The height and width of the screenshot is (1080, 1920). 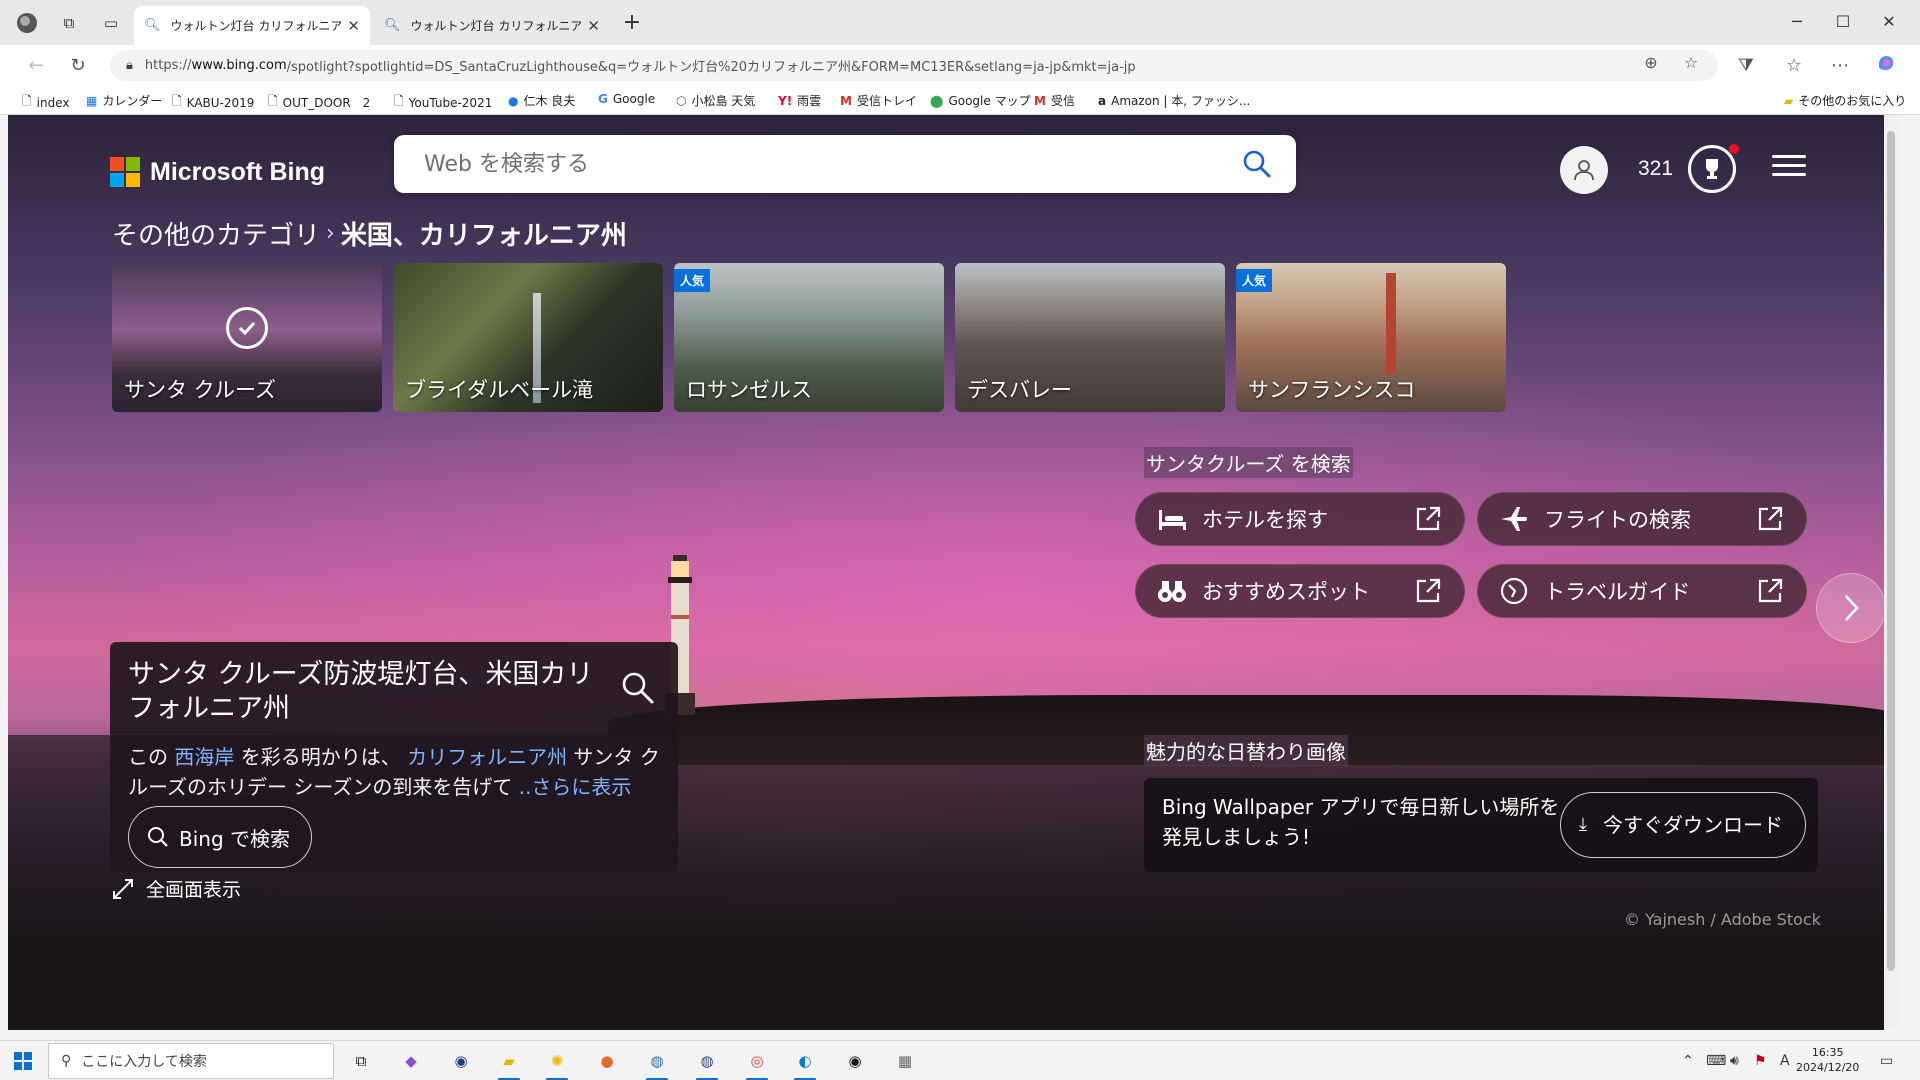 I want to click on bookmark-item: 🗋 index, so click(x=46, y=102).